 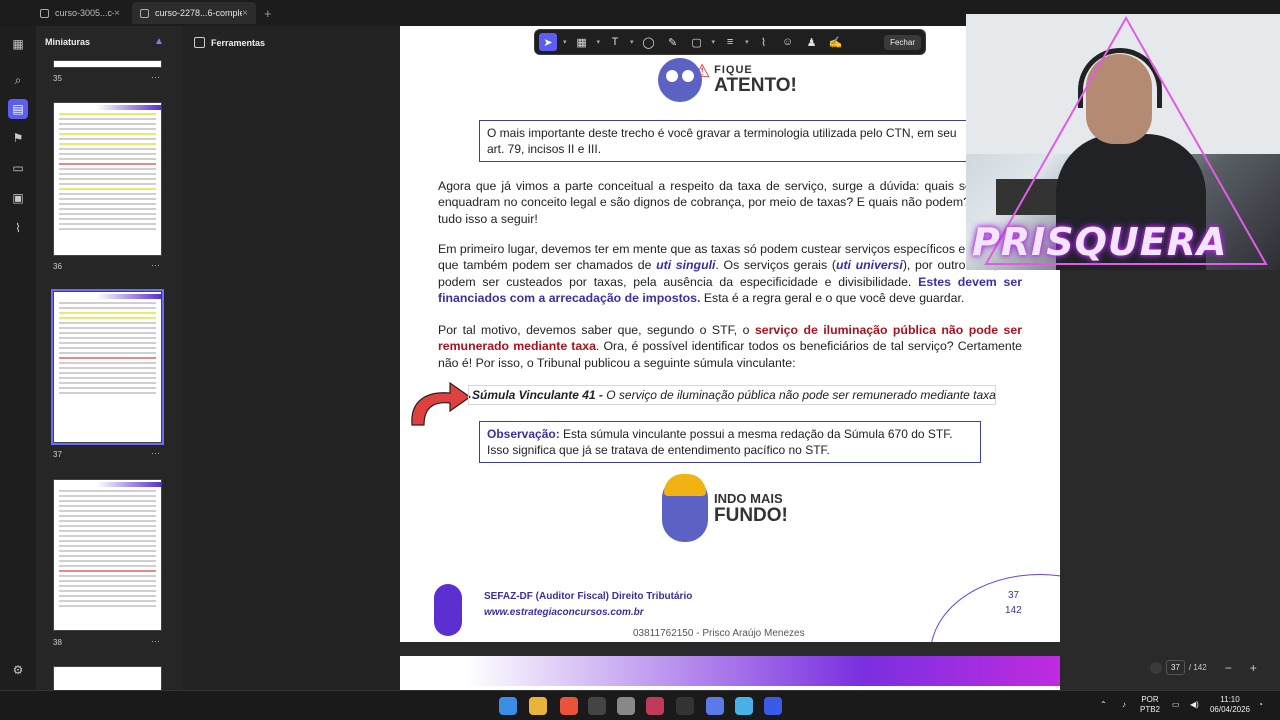 What do you see at coordinates (1197, 667) in the screenshot?
I see `page-total: / 142` at bounding box center [1197, 667].